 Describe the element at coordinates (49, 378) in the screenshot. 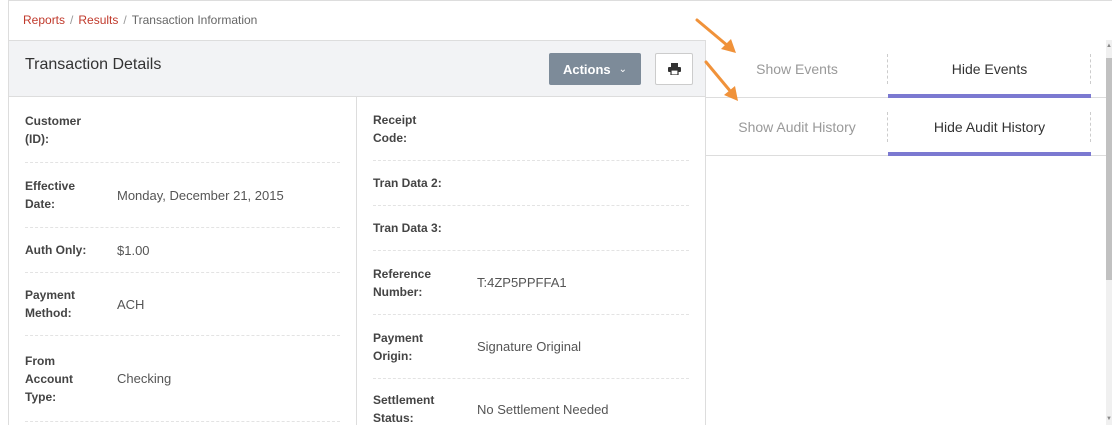

I see `field-label: From Account Type:` at that location.